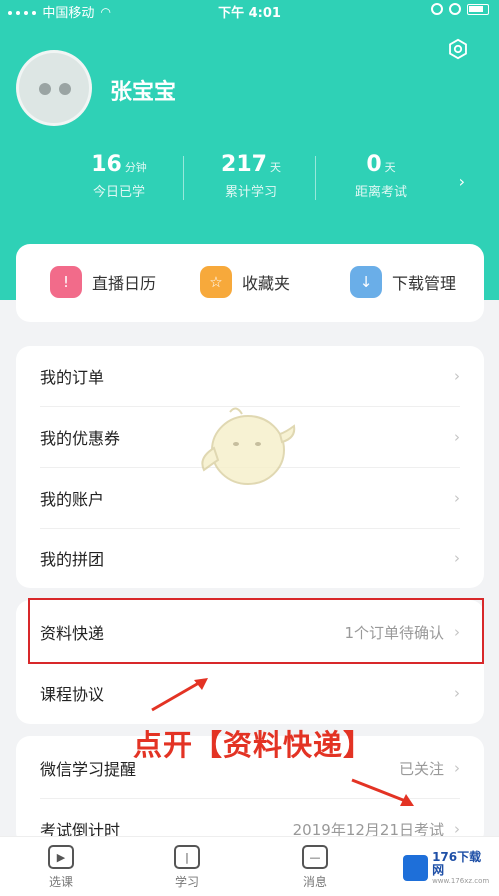 This screenshot has width=499, height=896. I want to click on mascot-watermark, so click(248, 446).